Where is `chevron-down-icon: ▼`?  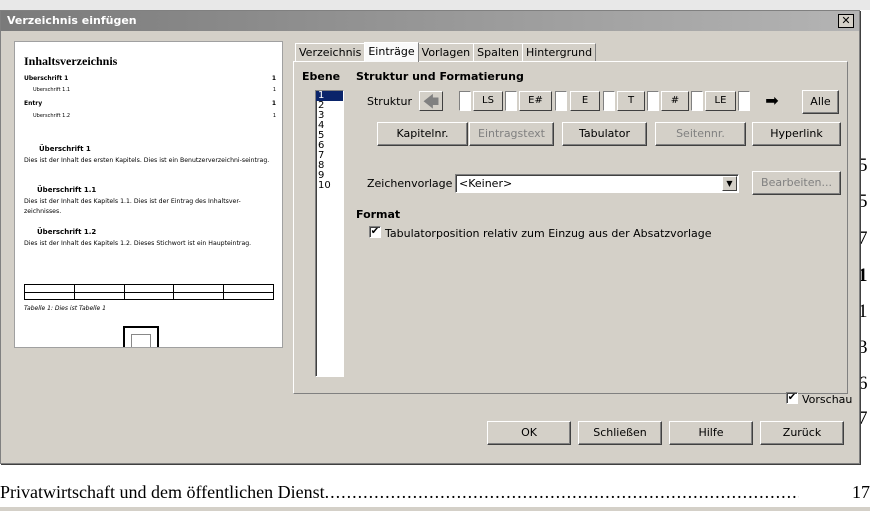
chevron-down-icon: ▼ is located at coordinates (729, 183).